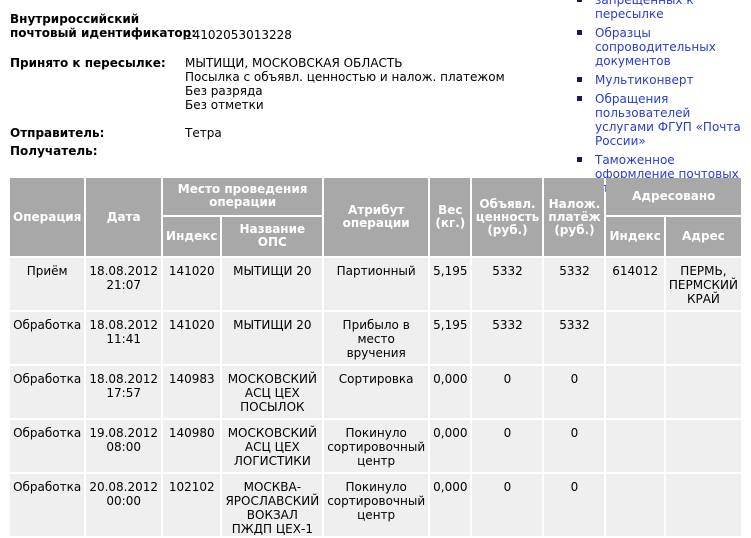  I want to click on cell-ops-name: МОСКОВСКИЙ АСЦ ЦЕХ ПОСЫЛОК, so click(272, 392).